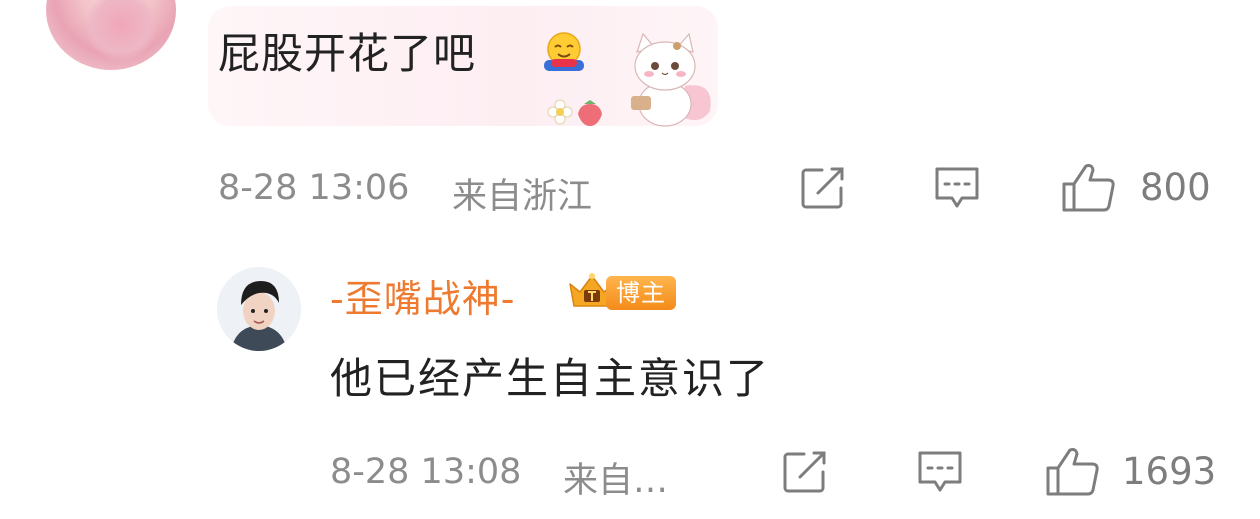  I want to click on cat-sticker-icon, so click(671, 77).